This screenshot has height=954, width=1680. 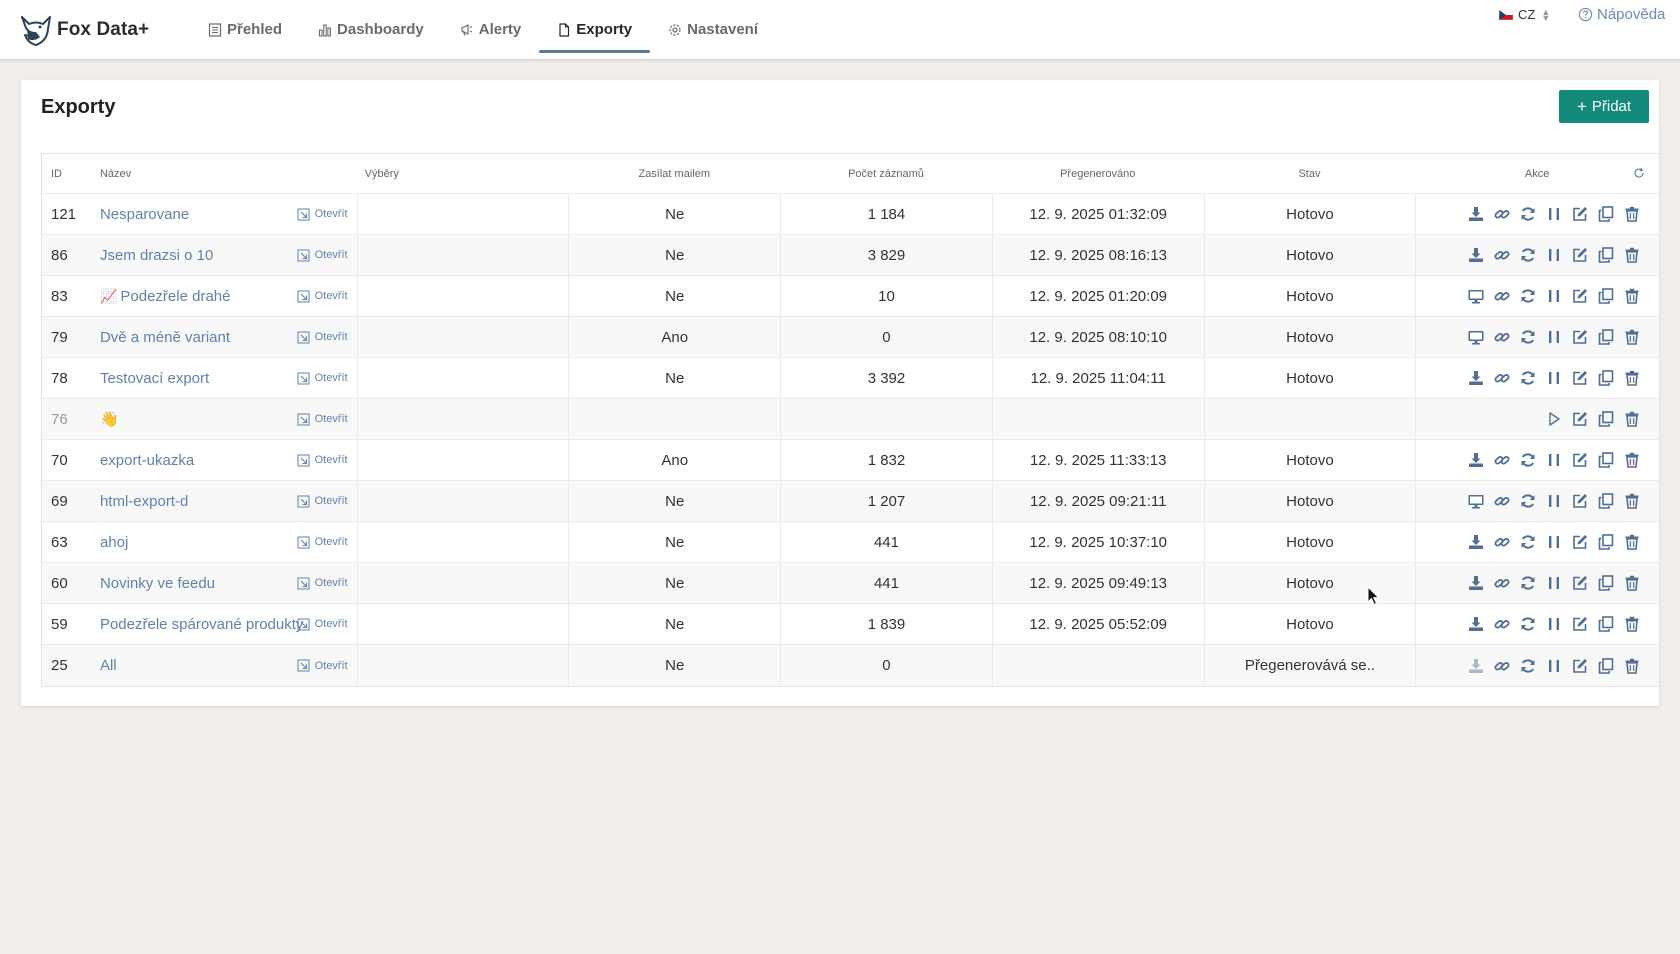 What do you see at coordinates (1639, 173) in the screenshot?
I see `refresh-table-icon` at bounding box center [1639, 173].